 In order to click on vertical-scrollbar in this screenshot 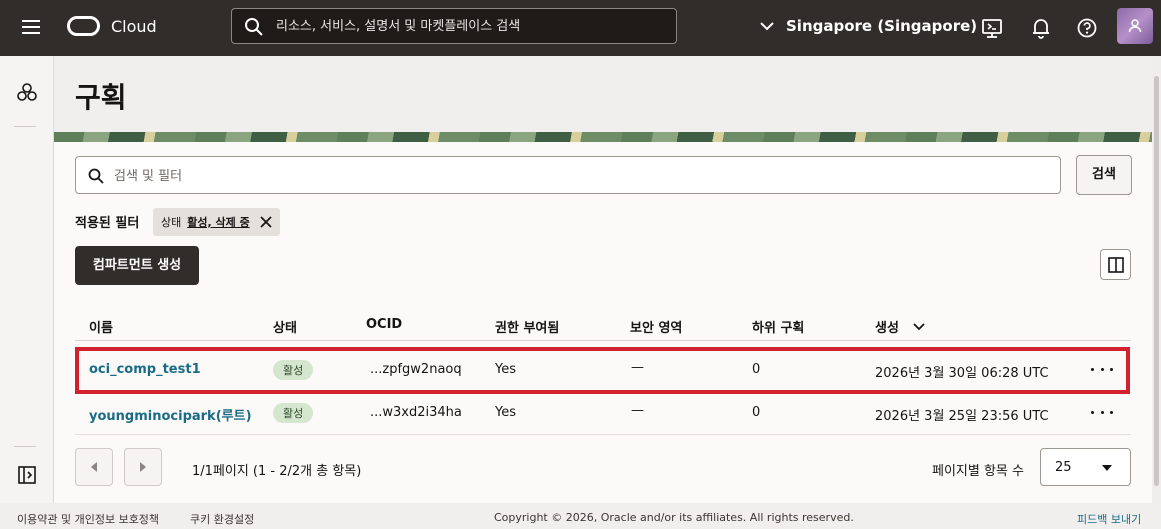, I will do `click(1156, 279)`.